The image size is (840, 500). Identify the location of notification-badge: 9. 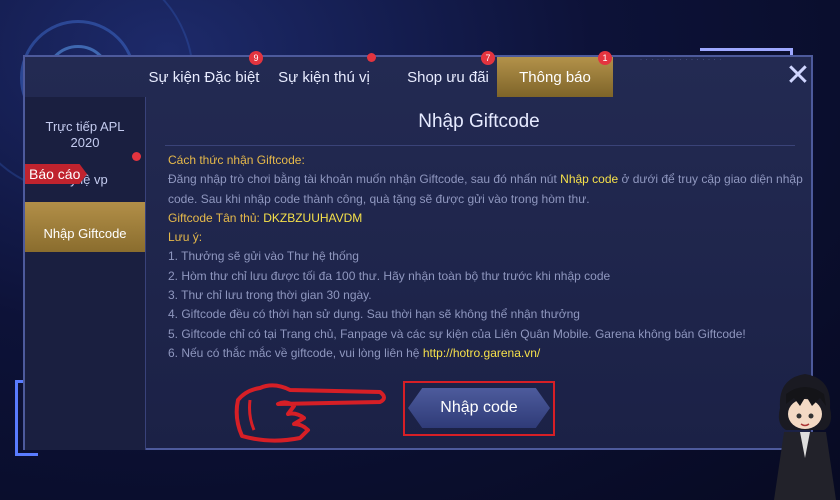
(256, 58).